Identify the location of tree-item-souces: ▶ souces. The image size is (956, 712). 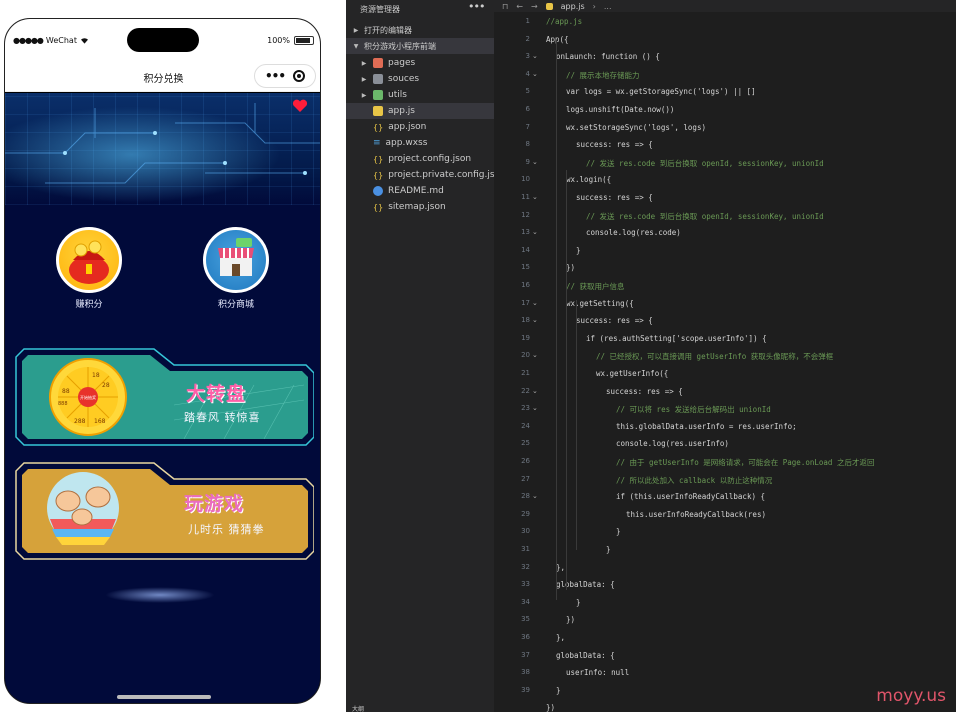
(420, 79).